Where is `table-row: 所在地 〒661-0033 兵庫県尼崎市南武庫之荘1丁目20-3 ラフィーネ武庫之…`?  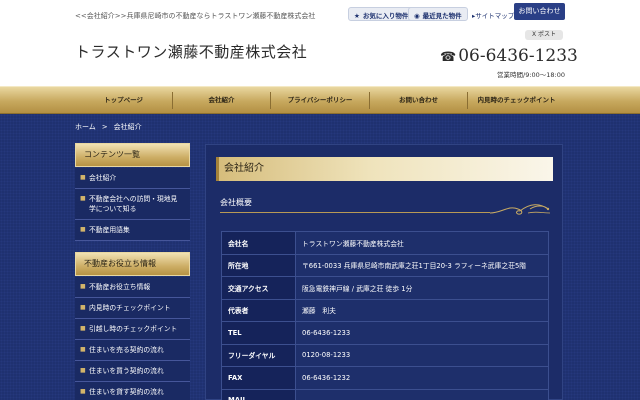
table-row: 所在地 〒661-0033 兵庫県尼崎市南武庫之荘1丁目20-3 ラフィーネ武庫之… is located at coordinates (385, 265).